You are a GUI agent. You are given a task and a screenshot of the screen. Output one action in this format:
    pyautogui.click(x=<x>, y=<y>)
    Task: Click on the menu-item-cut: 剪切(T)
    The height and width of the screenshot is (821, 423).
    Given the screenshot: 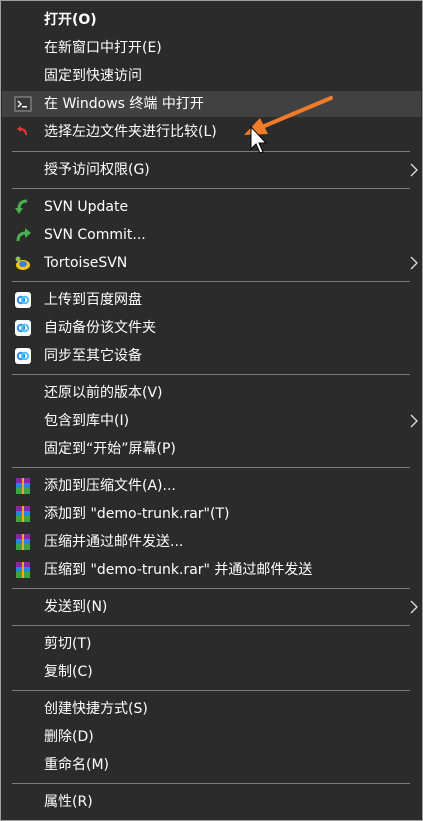 What is the action you would take?
    pyautogui.click(x=211, y=644)
    